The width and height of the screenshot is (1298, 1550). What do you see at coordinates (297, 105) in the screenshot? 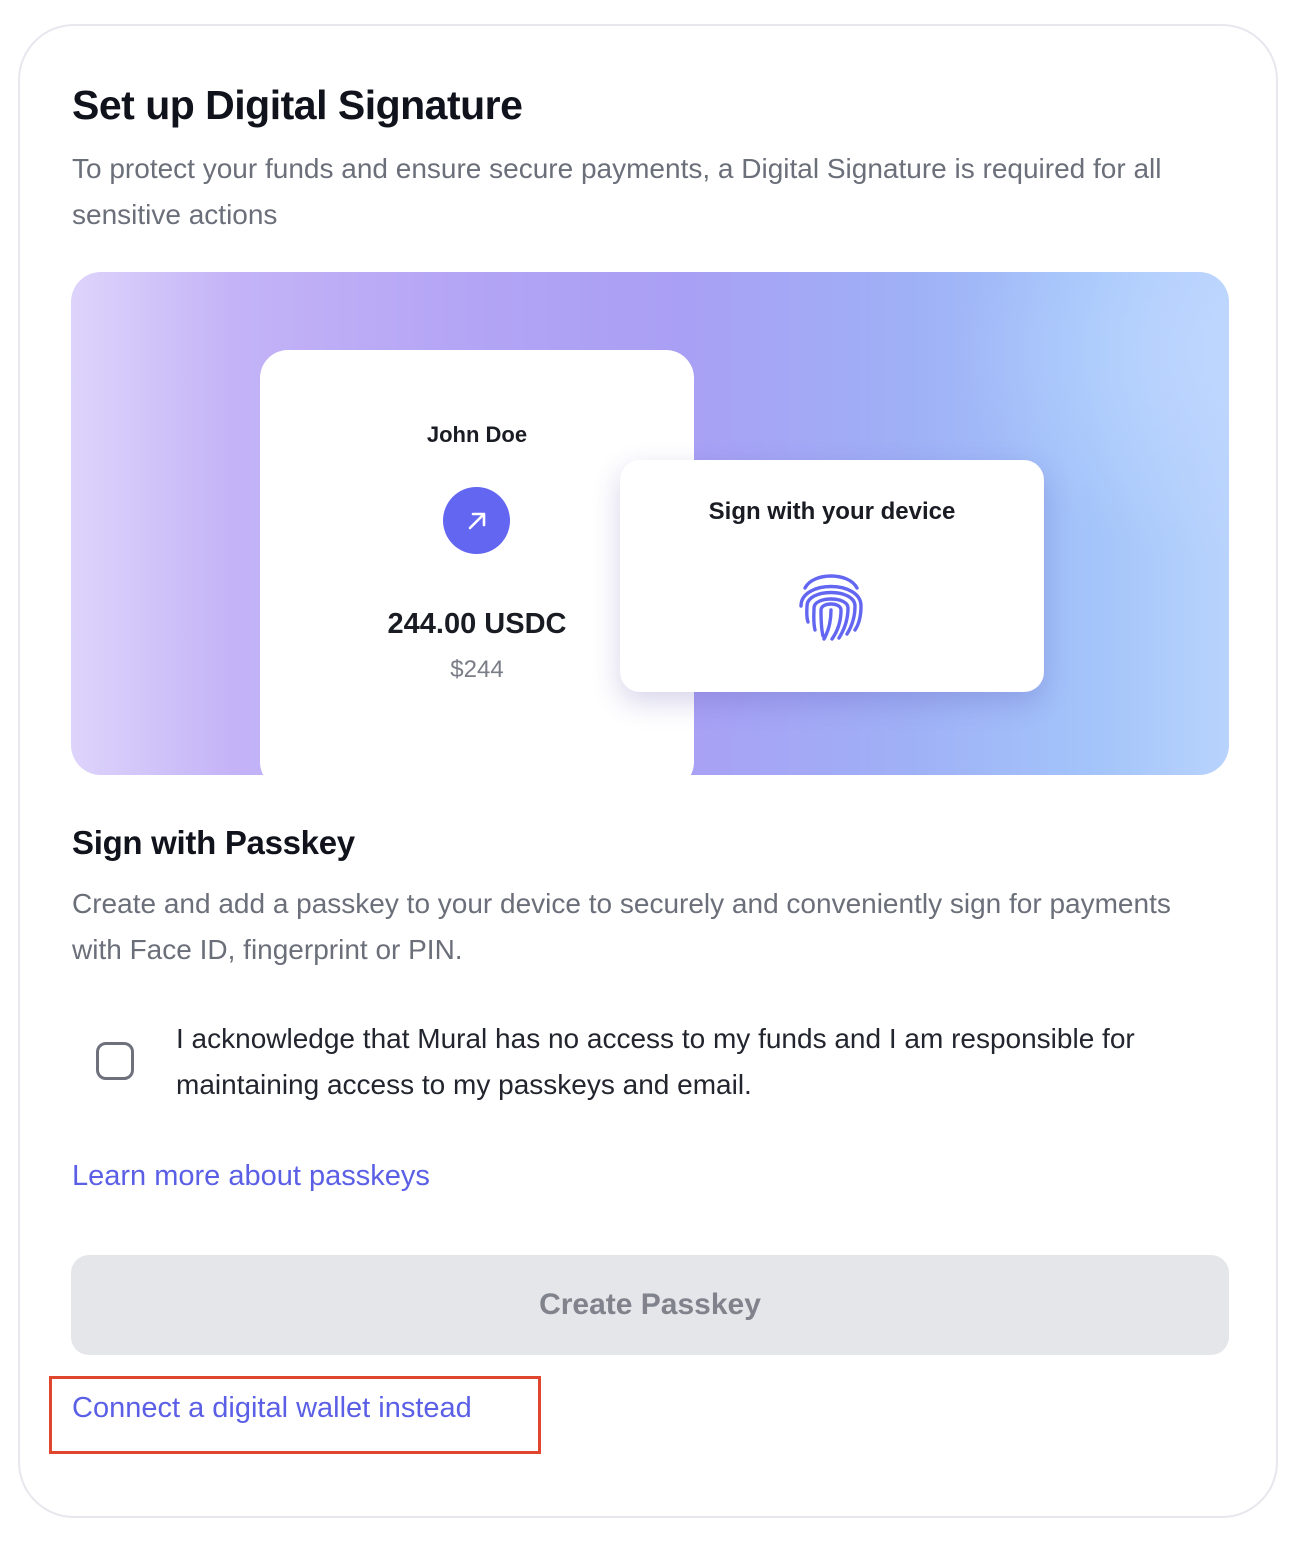
I see `page-title: Set up Digital Signature` at bounding box center [297, 105].